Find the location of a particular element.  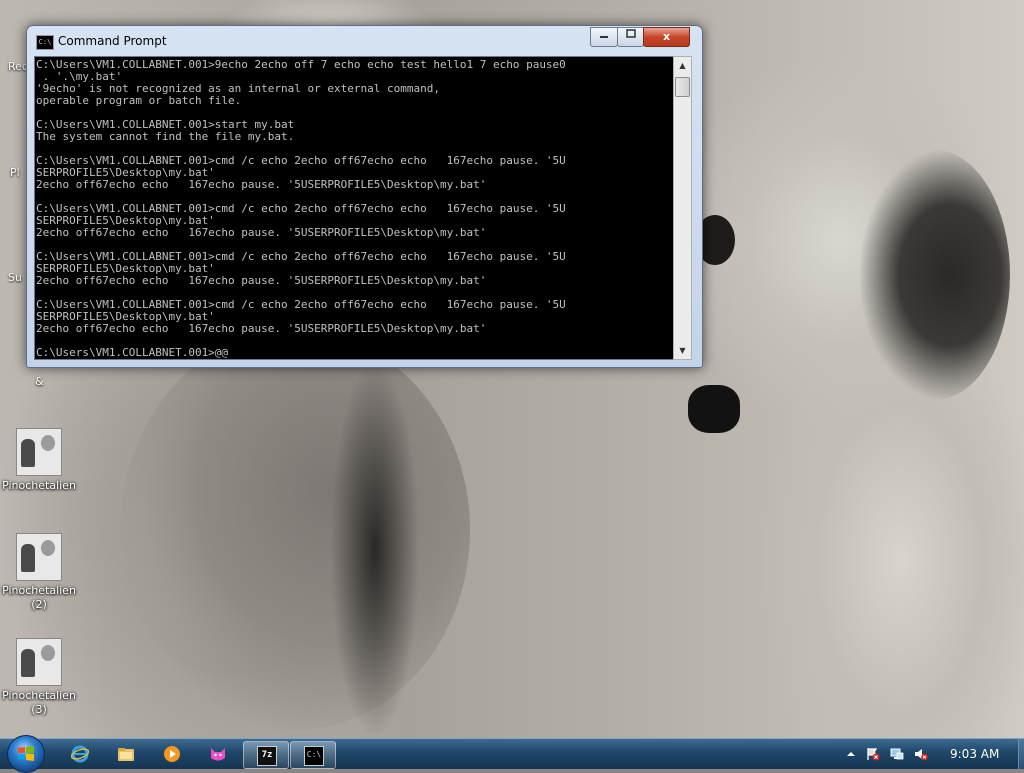

desktop-icon-label-partial: Rec is located at coordinates (18, 66).